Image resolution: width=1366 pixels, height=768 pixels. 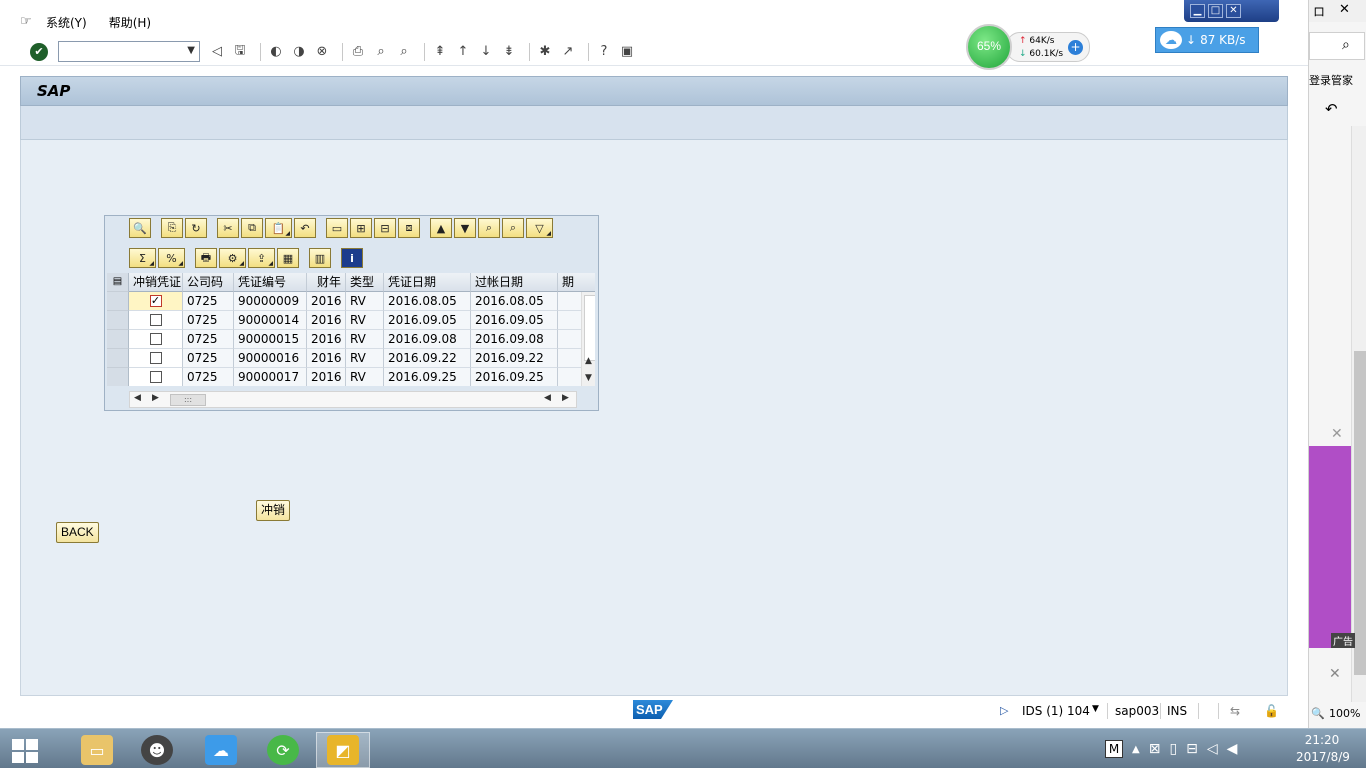 What do you see at coordinates (1136, 749) in the screenshot?
I see `show-hidden-icons-icon: ▲` at bounding box center [1136, 749].